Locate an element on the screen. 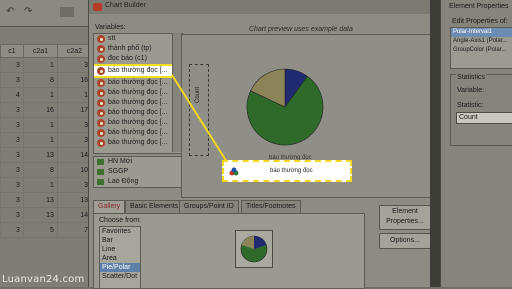  table-cell: 4 is located at coordinates (12, 95).